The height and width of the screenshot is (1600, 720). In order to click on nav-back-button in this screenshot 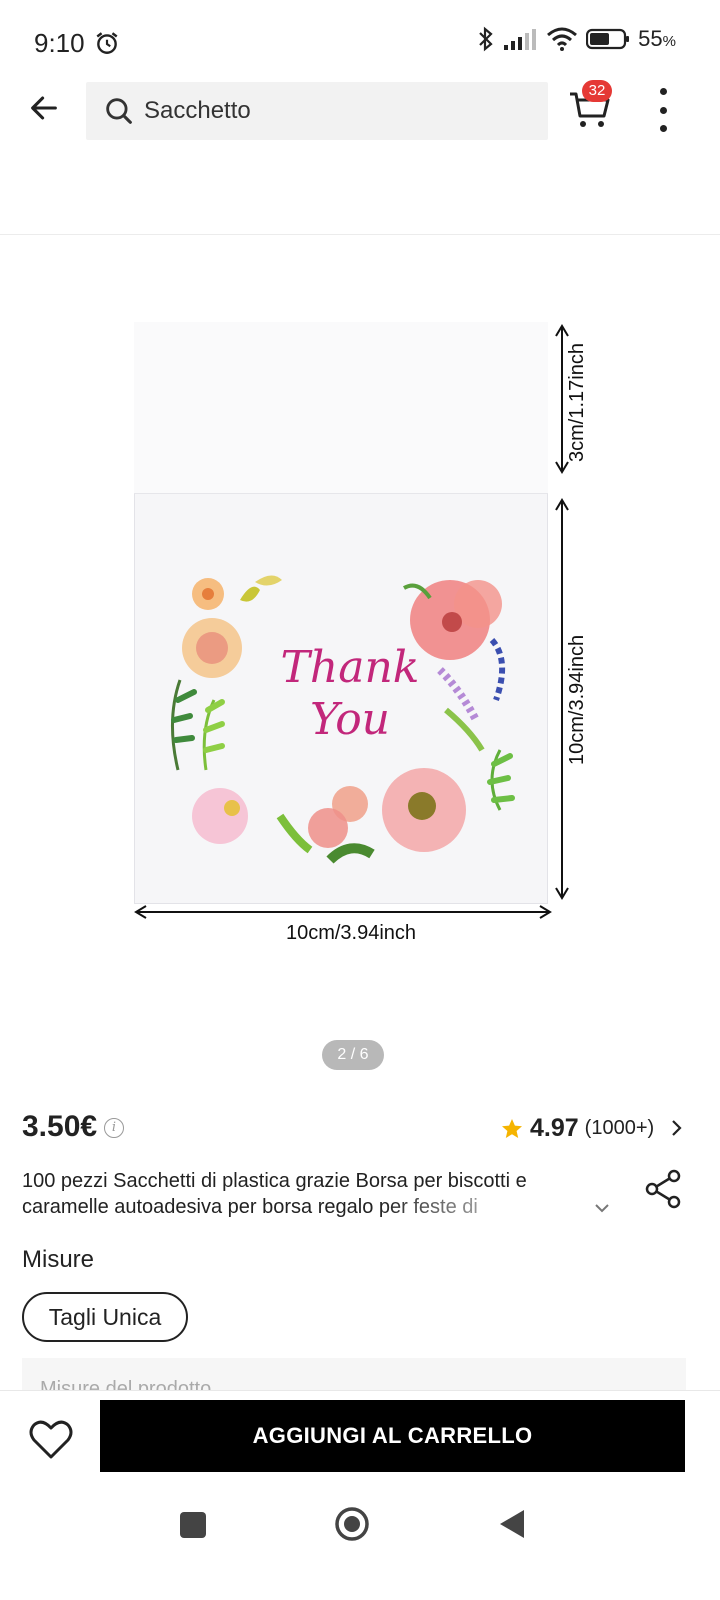, I will do `click(512, 1524)`.